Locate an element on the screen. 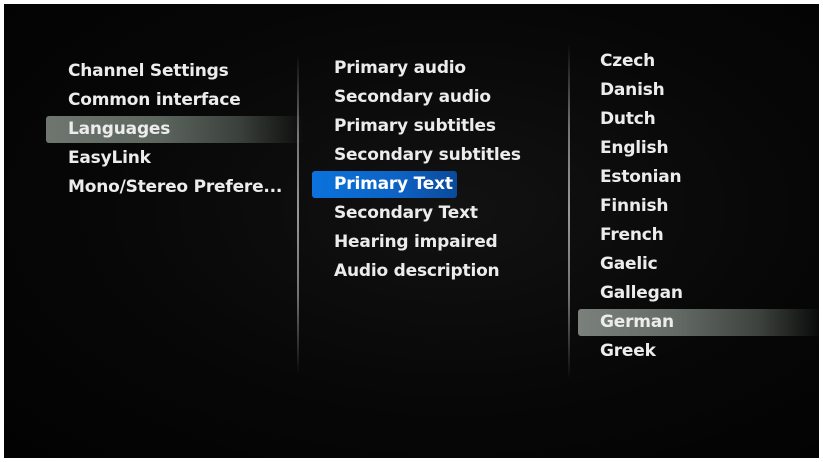 The image size is (823, 462). language-option-greek: Greek is located at coordinates (698, 351).